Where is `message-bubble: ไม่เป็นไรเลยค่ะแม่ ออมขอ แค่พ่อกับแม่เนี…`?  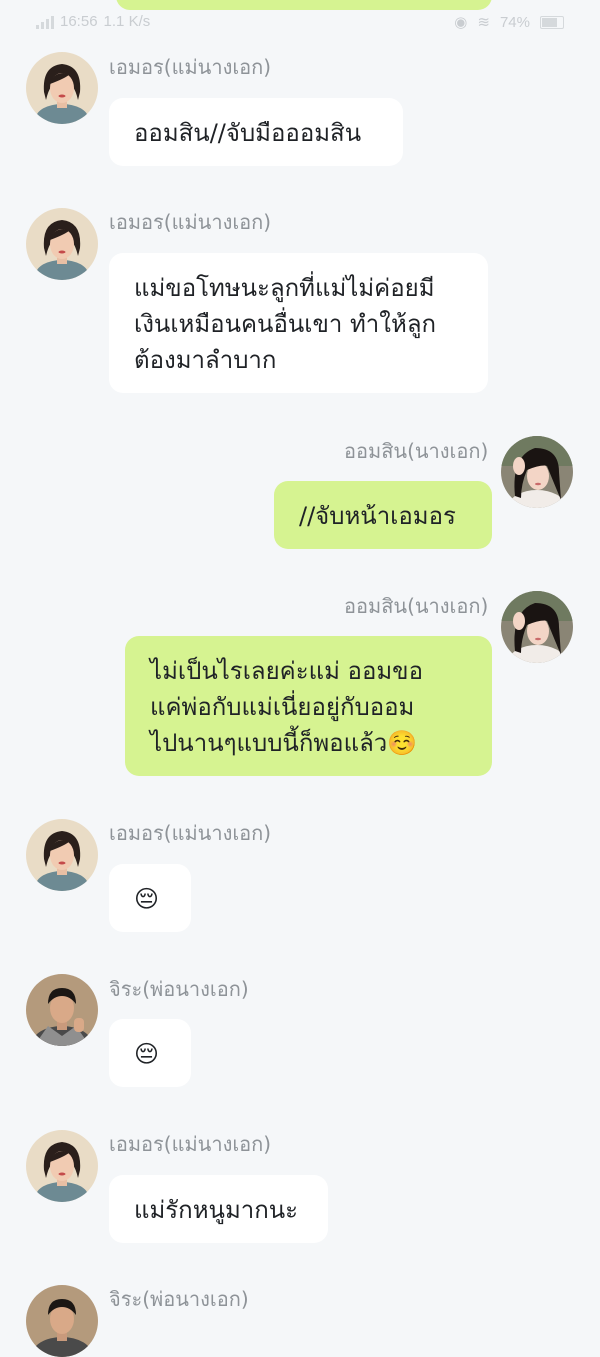 message-bubble: ไม่เป็นไรเลยค่ะแม่ ออมขอ แค่พ่อกับแม่เนี… is located at coordinates (308, 706).